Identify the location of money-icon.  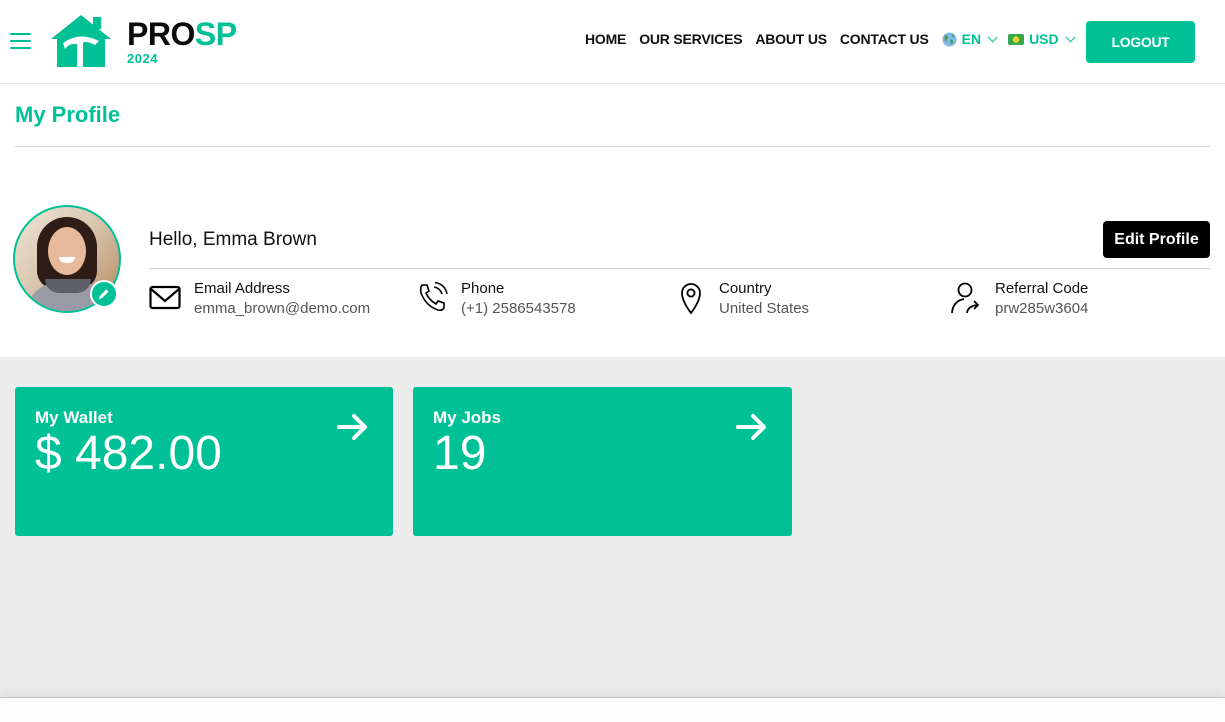
(1016, 39).